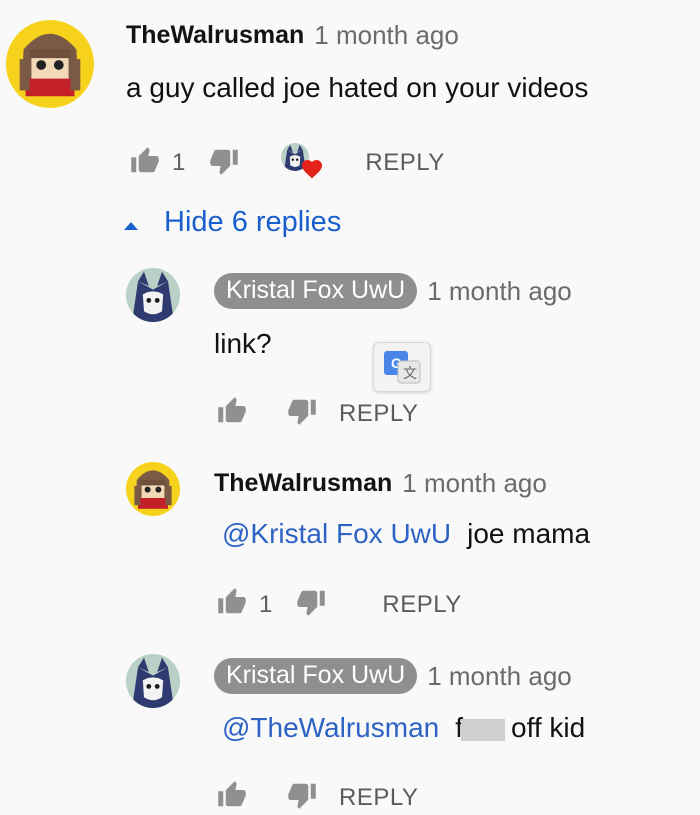  Describe the element at coordinates (312, 171) in the screenshot. I see `heart-icon` at that location.